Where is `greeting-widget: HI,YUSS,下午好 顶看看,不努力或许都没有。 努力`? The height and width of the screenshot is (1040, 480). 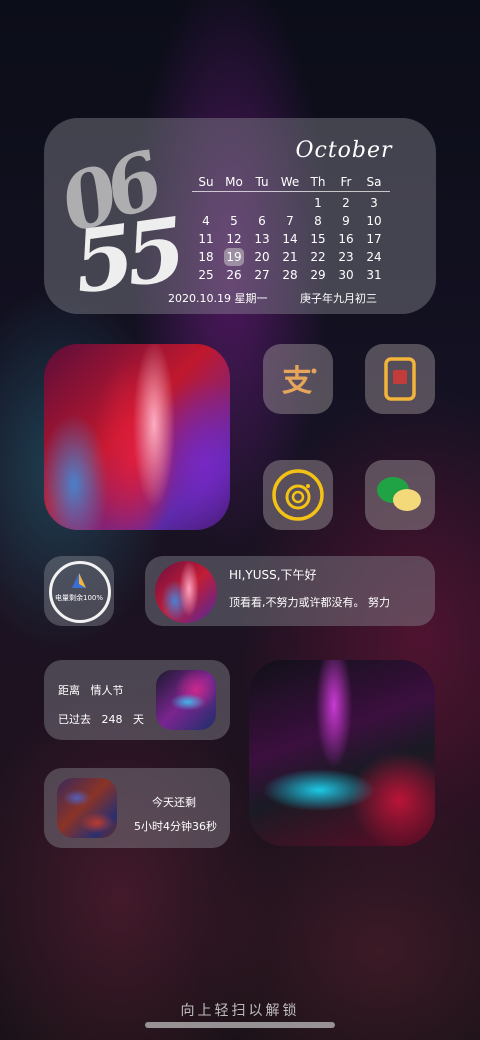 greeting-widget: HI,YUSS,下午好 顶看看,不努力或许都没有。 努力 is located at coordinates (290, 591).